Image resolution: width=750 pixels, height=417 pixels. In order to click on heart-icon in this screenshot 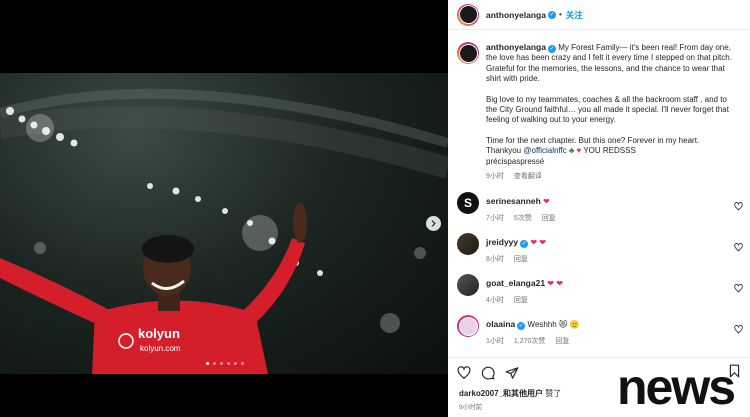, I will do `click(464, 372)`.